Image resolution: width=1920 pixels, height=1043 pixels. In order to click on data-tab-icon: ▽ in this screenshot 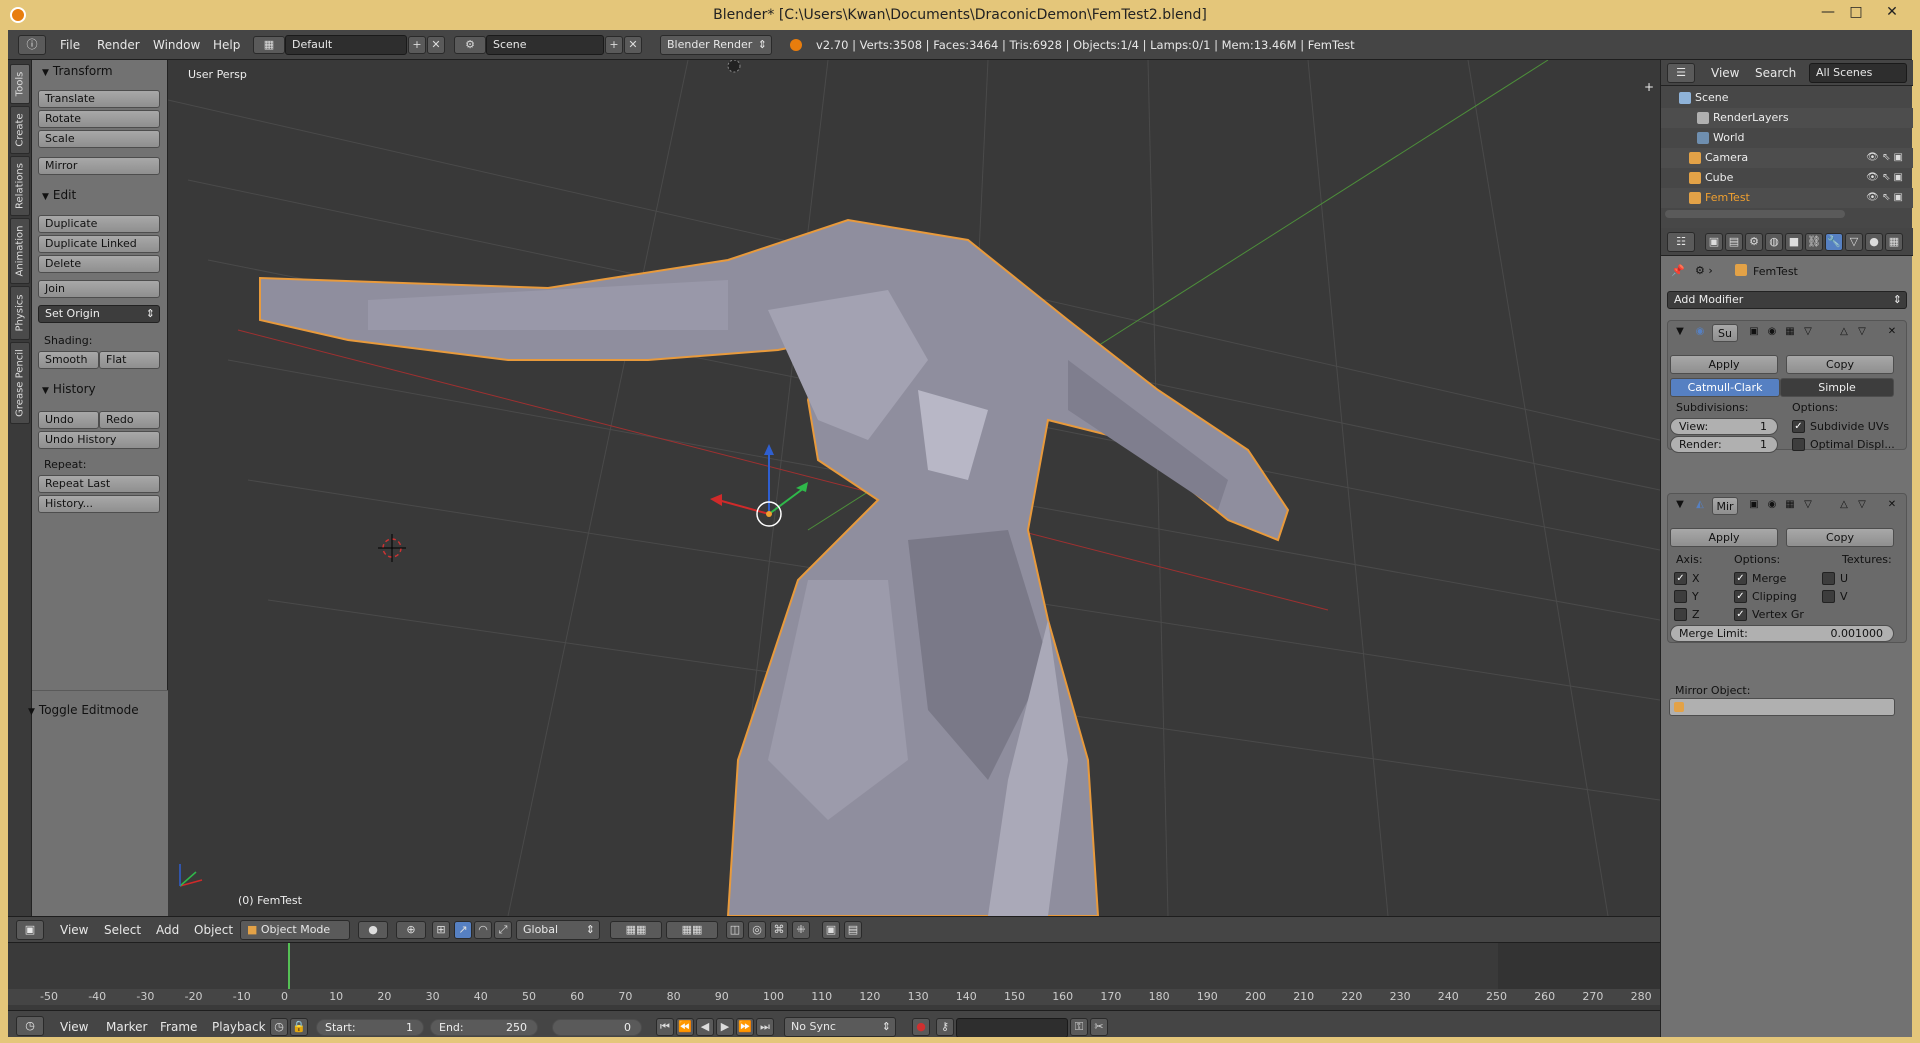, I will do `click(1854, 242)`.